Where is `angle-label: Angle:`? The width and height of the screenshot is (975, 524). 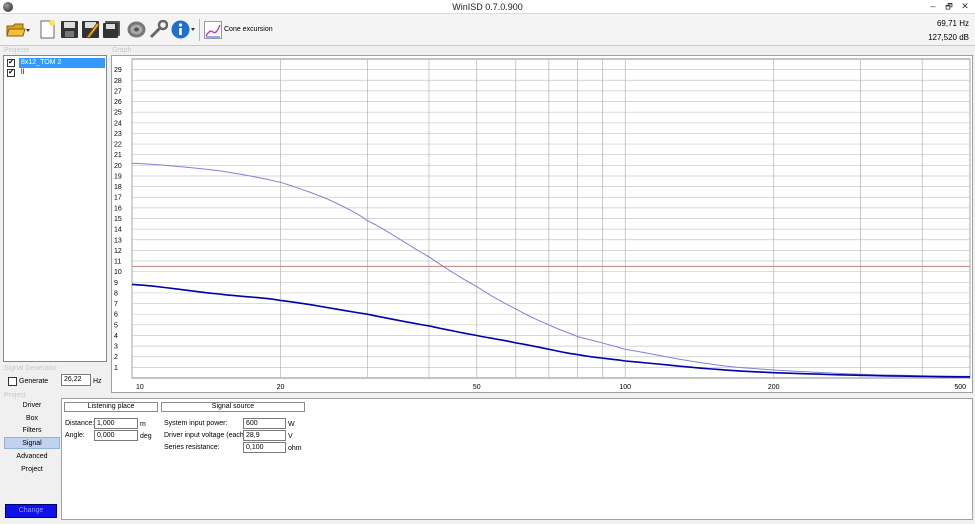 angle-label: Angle: is located at coordinates (75, 435).